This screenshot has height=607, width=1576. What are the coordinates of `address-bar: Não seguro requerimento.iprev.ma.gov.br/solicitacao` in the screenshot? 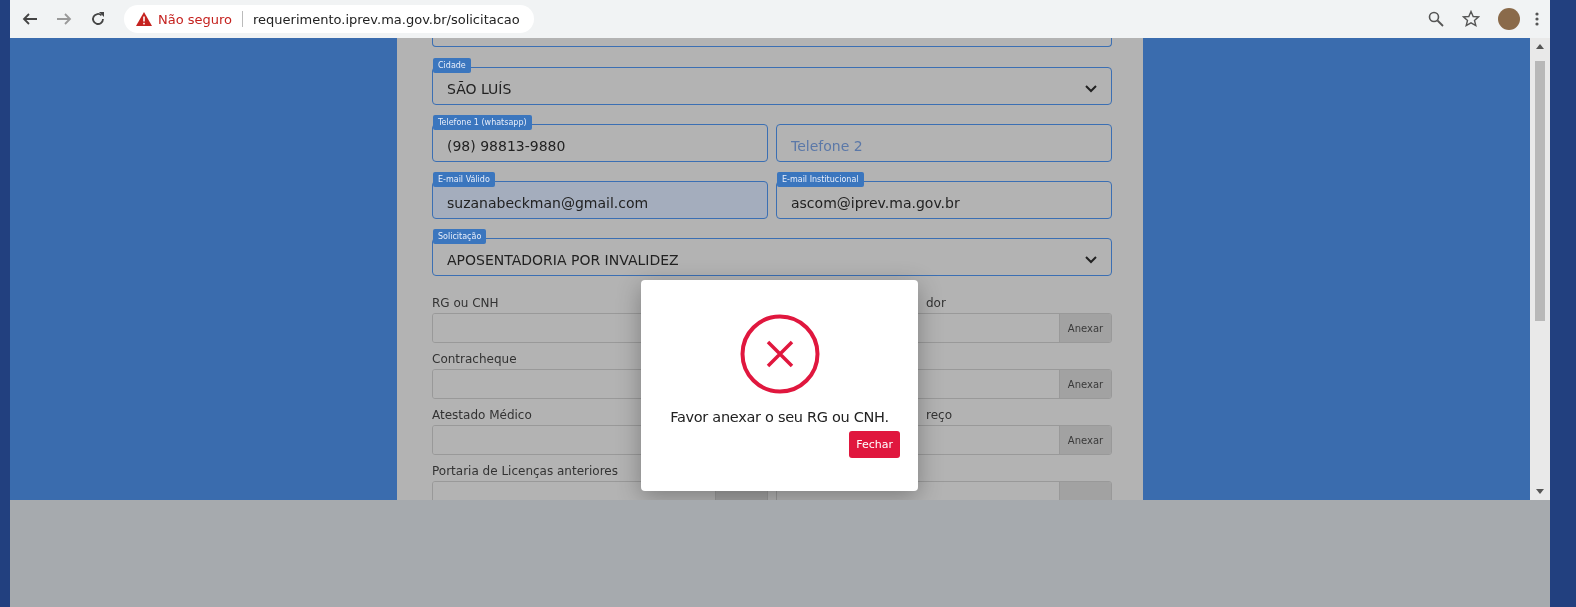 It's located at (329, 19).